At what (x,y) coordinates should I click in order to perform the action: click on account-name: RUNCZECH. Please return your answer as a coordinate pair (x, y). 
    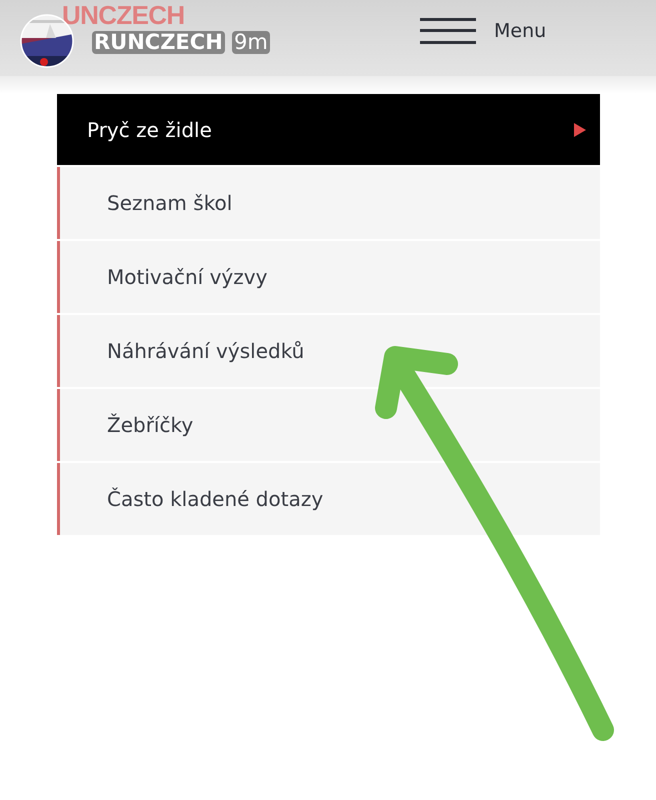
    Looking at the image, I should click on (158, 42).